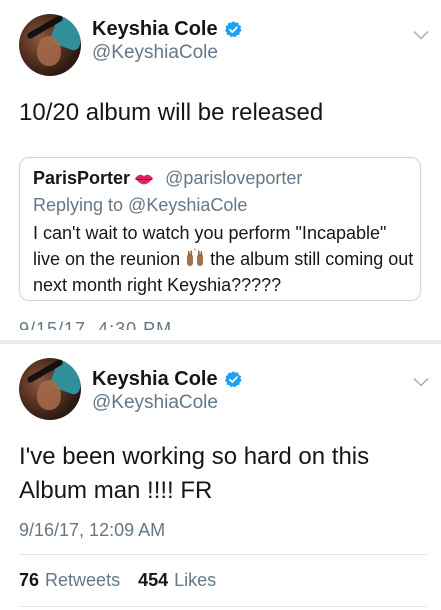  Describe the element at coordinates (195, 257) in the screenshot. I see `raising-hands-icon` at that location.